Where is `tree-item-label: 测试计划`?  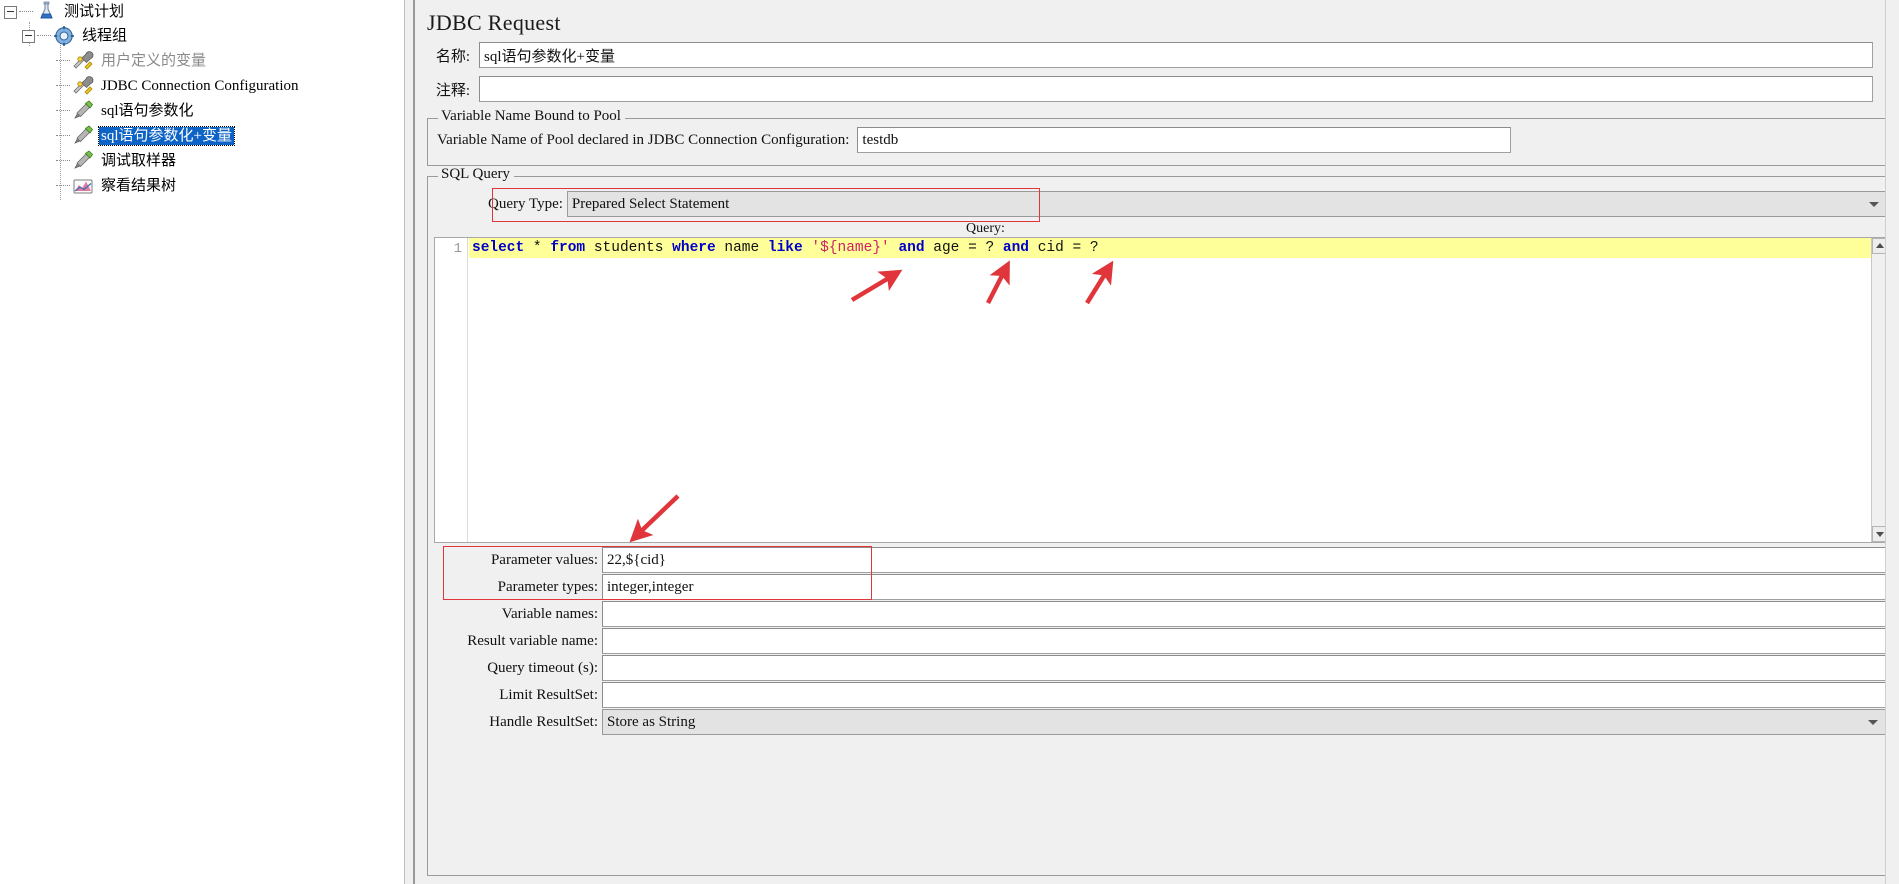
tree-item-label: 测试计划 is located at coordinates (94, 12).